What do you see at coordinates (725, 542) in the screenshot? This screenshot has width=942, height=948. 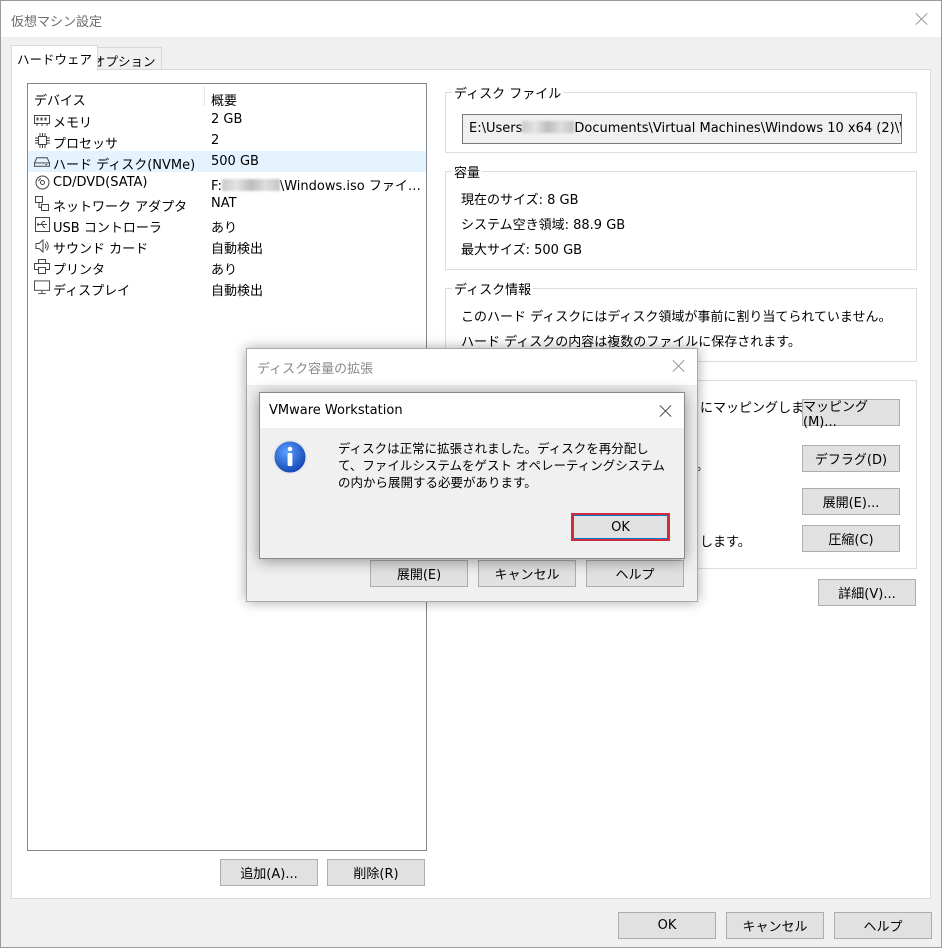 I see `compact-description: します。` at bounding box center [725, 542].